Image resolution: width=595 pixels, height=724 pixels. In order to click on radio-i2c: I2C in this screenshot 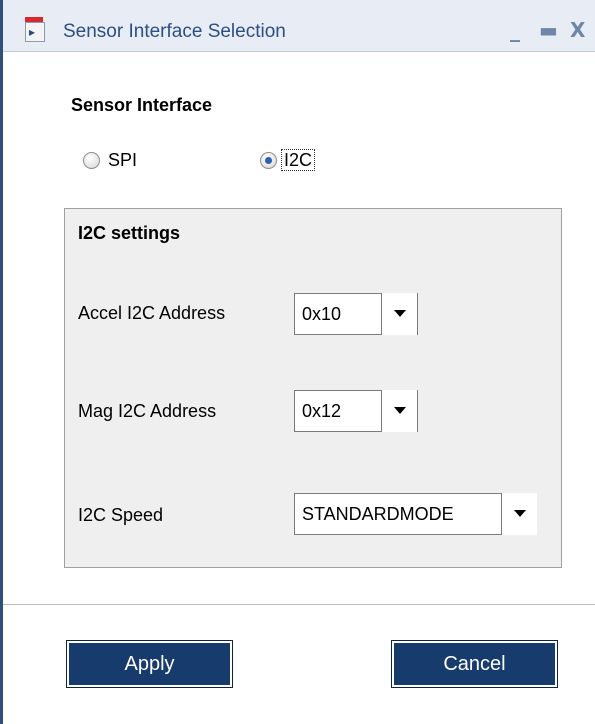, I will do `click(288, 161)`.